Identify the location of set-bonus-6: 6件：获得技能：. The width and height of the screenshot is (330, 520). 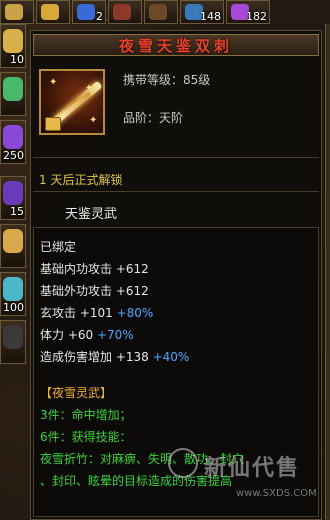
(86, 437).